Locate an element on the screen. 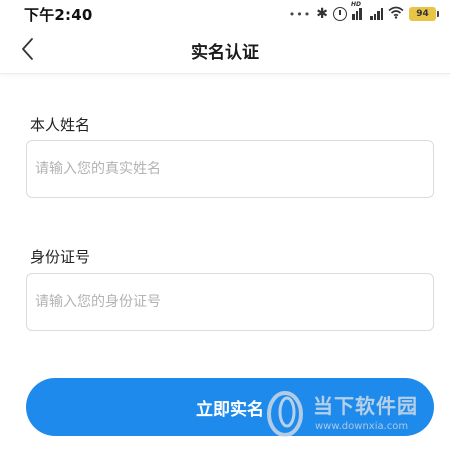 The width and height of the screenshot is (450, 457). battery-level: 94 is located at coordinates (422, 14).